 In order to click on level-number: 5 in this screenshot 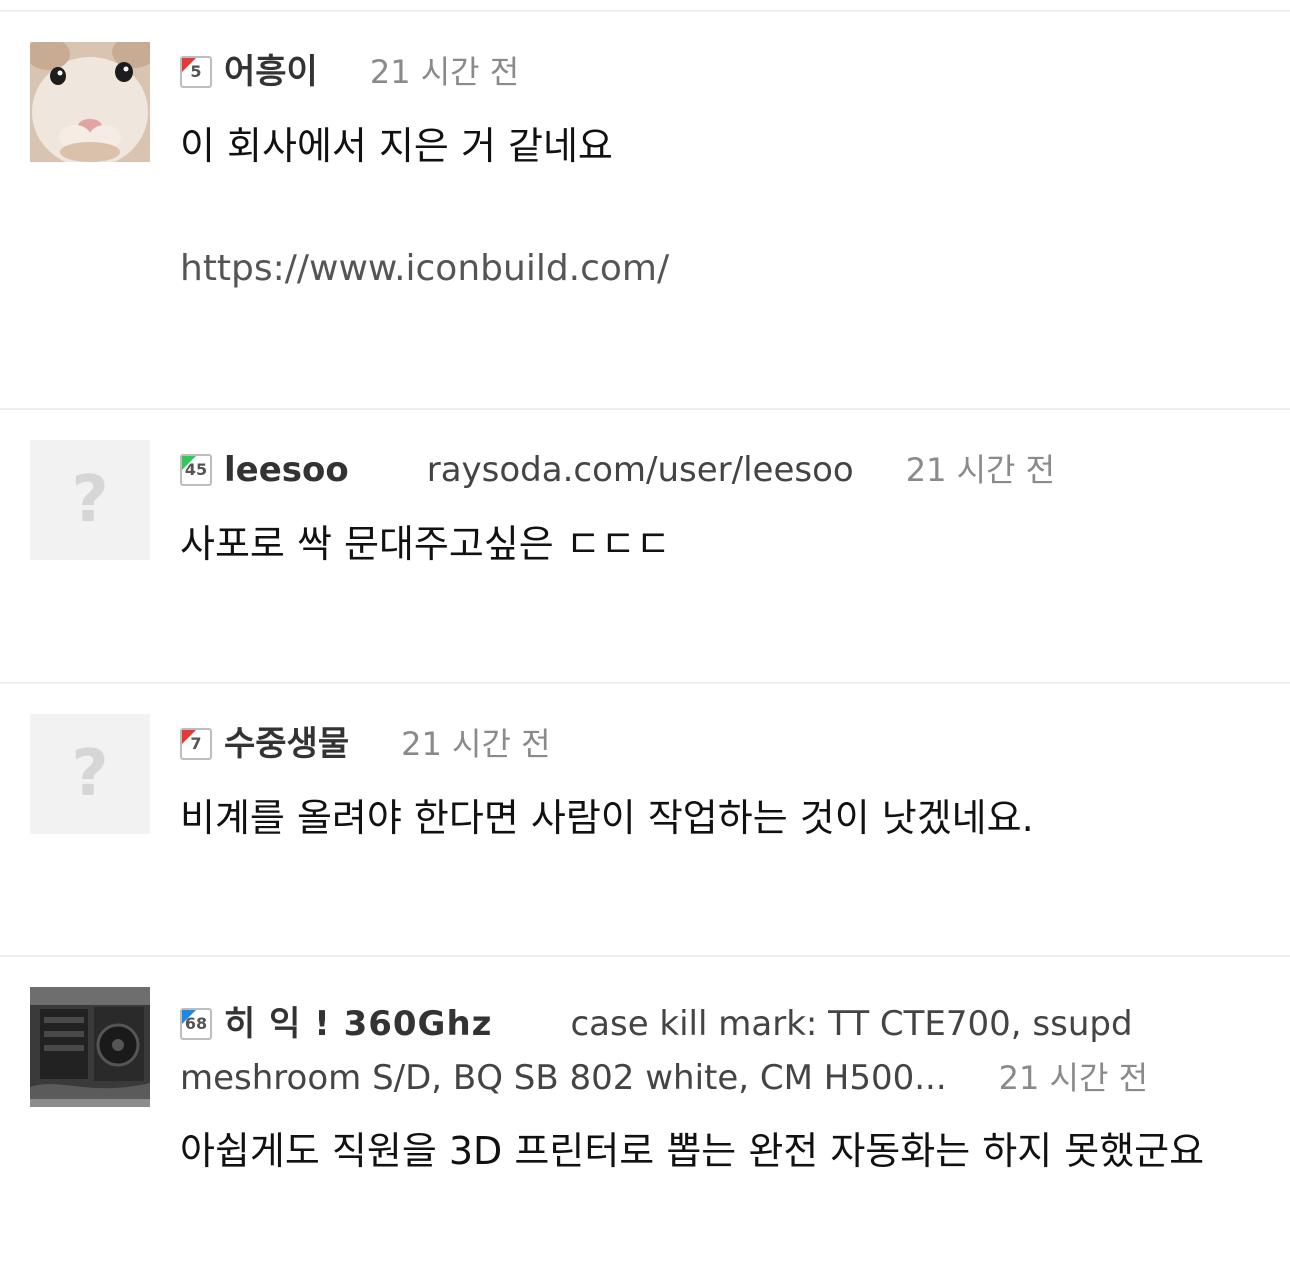, I will do `click(196, 71)`.